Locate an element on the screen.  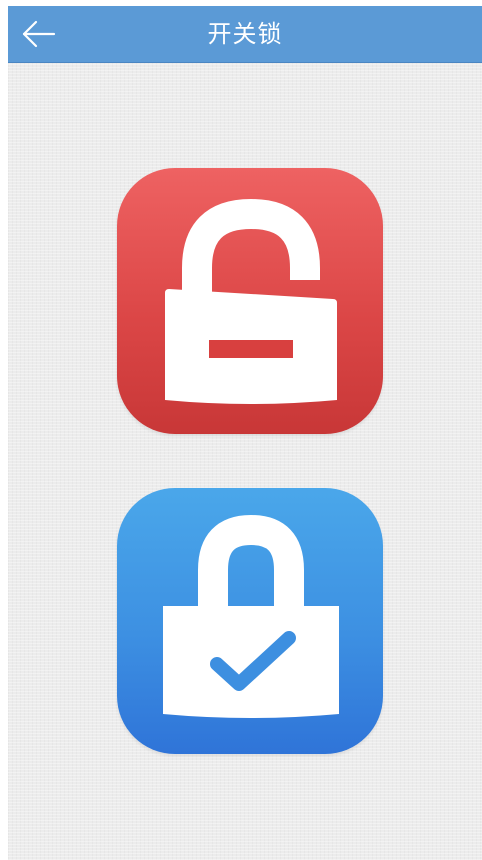
unlocked-padlock-icon is located at coordinates (251, 301).